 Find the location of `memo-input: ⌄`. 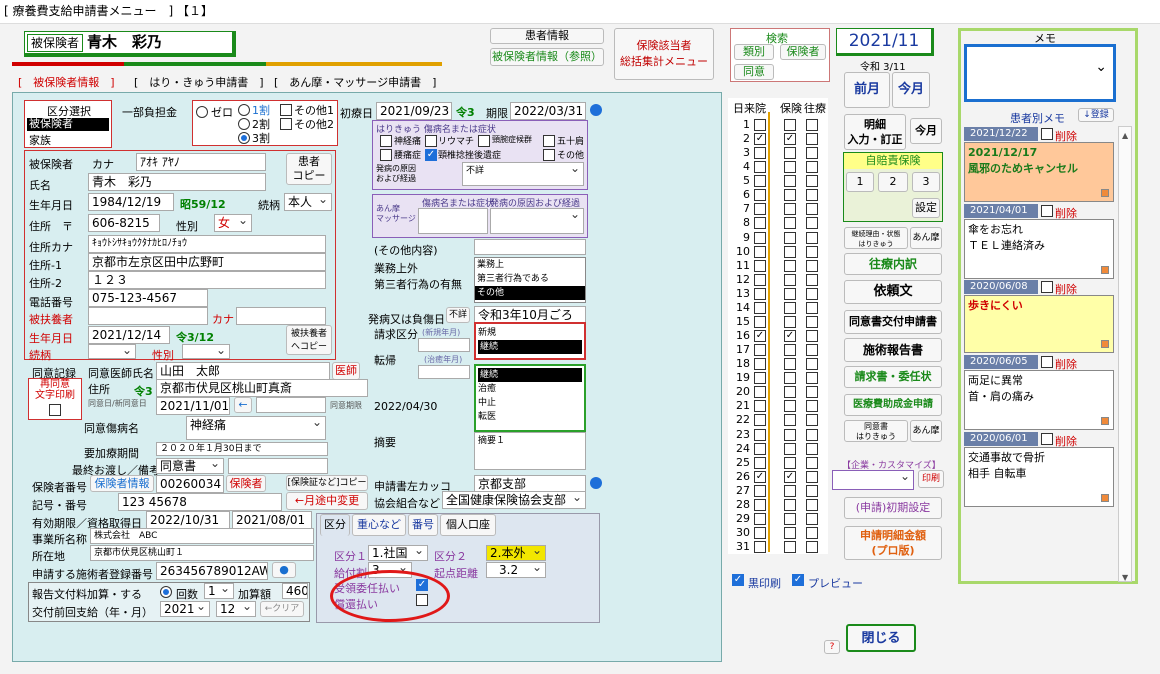

memo-input: ⌄ is located at coordinates (1040, 73).